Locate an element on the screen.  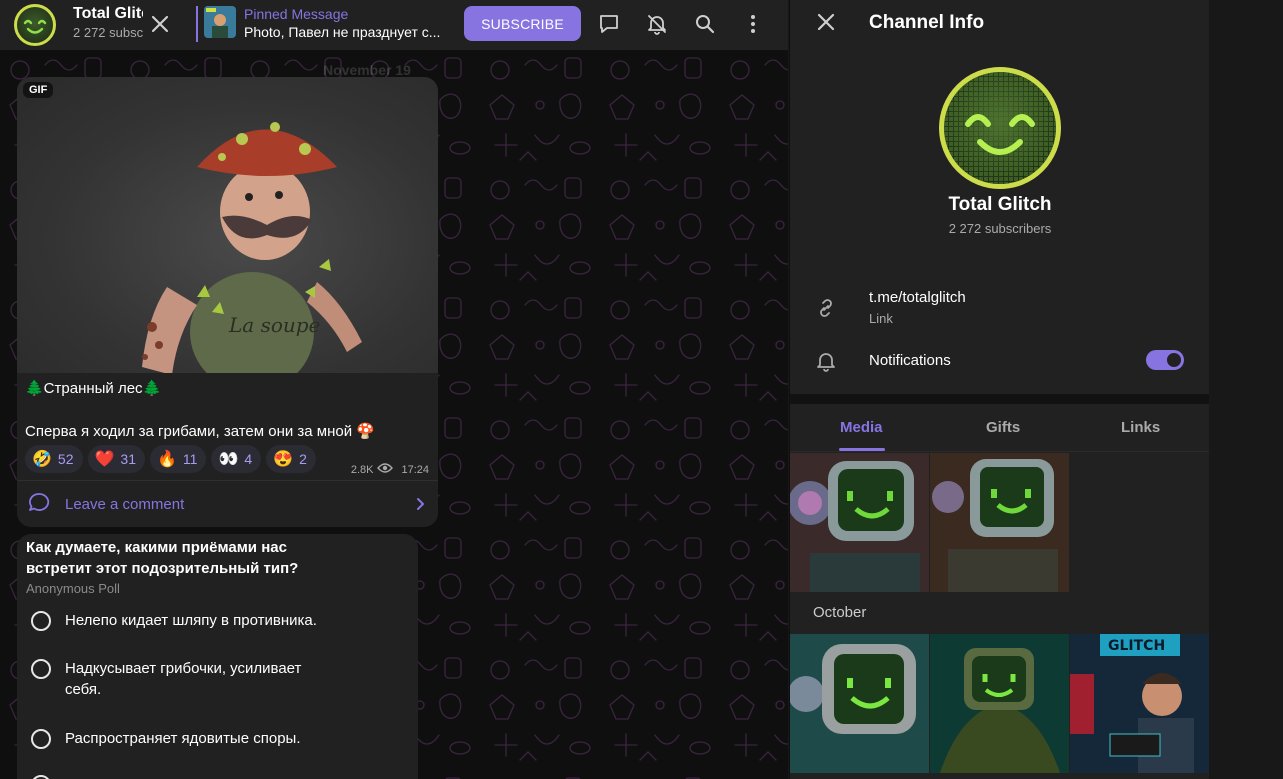
tab-gifts: Gifts is located at coordinates (1003, 427).